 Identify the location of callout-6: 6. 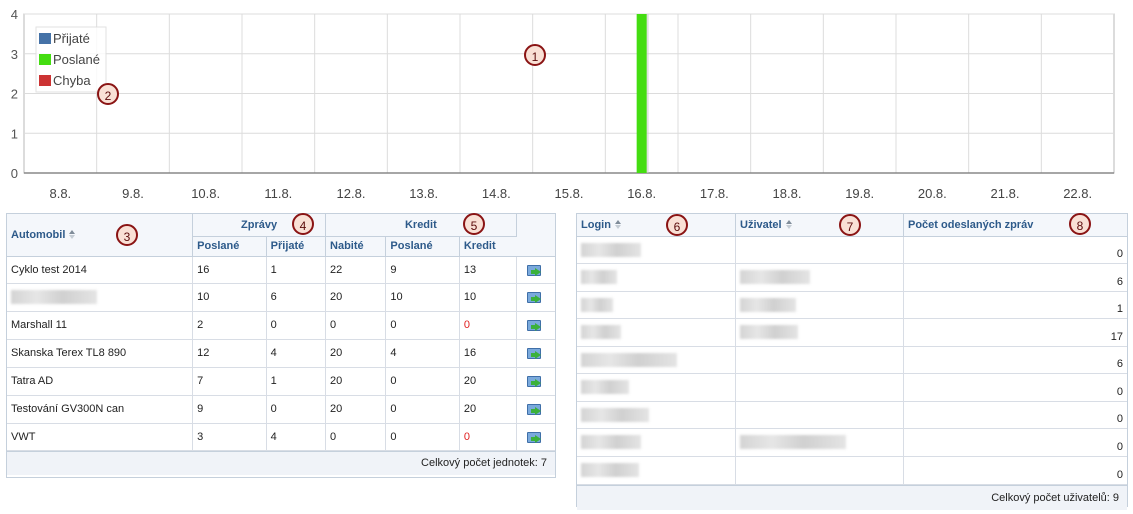
(677, 225).